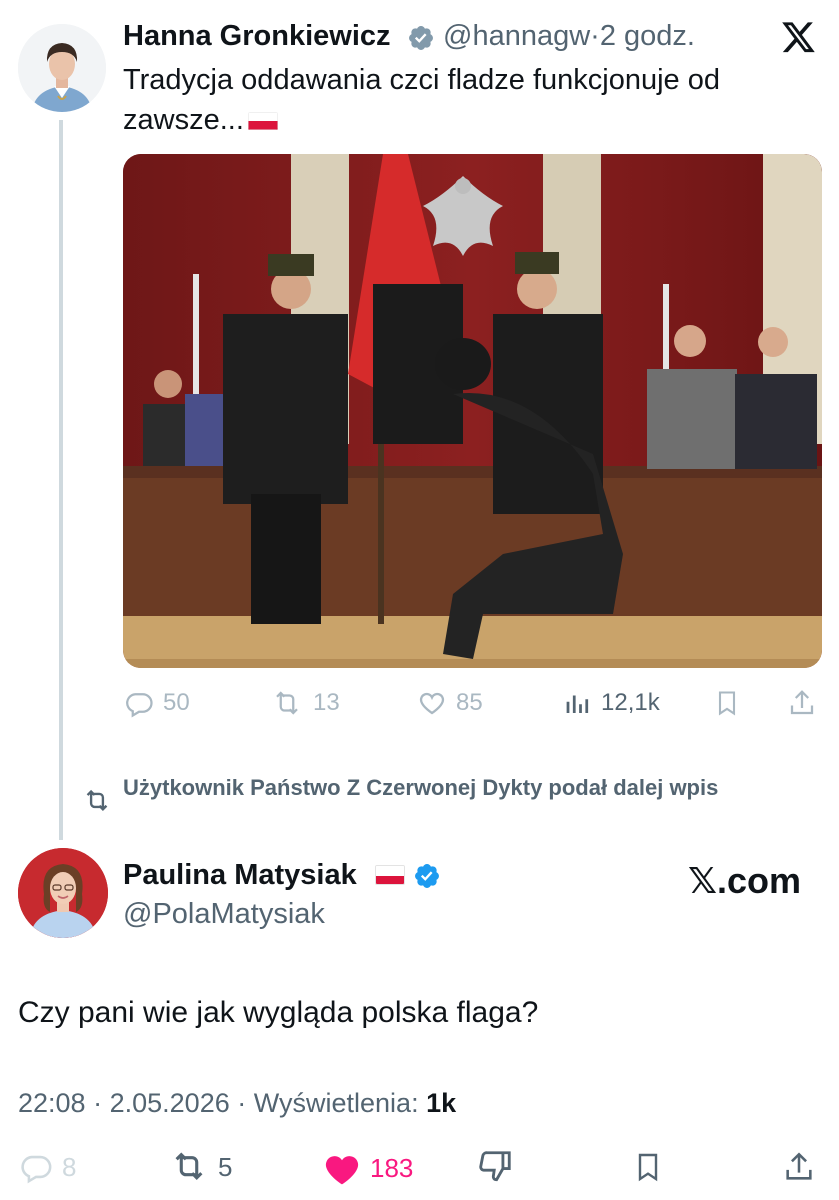 This screenshot has width=839, height=1200. Describe the element at coordinates (336, 1103) in the screenshot. I see `views-label: Wyświetlenia:` at that location.